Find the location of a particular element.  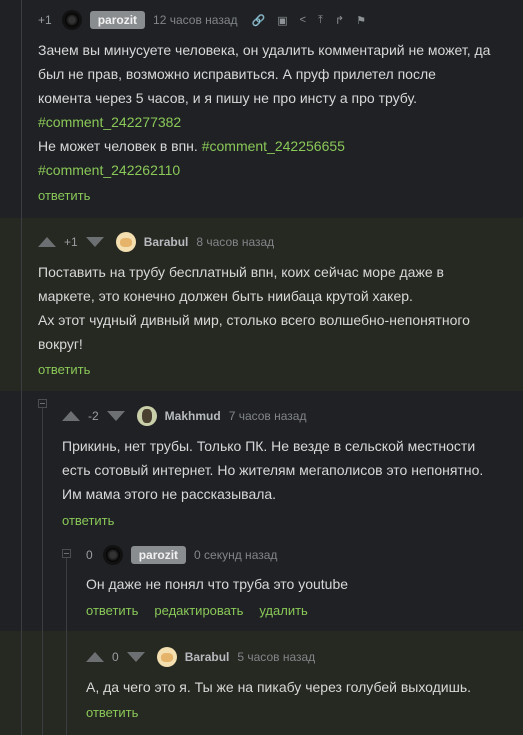

timestamp: 8 часов назад is located at coordinates (235, 242).